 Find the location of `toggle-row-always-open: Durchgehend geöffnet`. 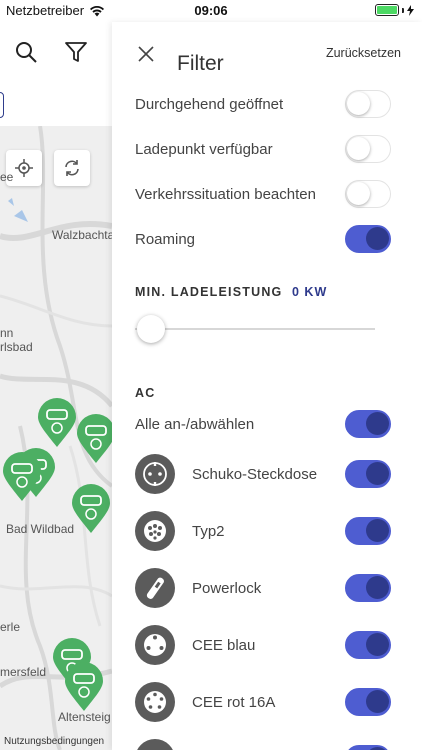

toggle-row-always-open: Durchgehend geöffnet is located at coordinates (263, 104).